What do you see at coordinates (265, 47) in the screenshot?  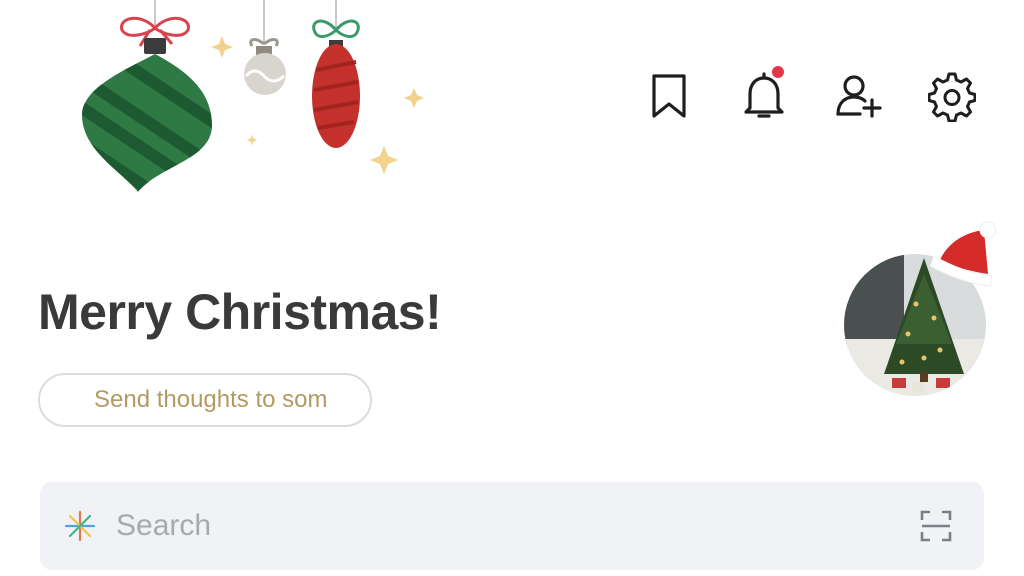 I see `silver-ornament-icon` at bounding box center [265, 47].